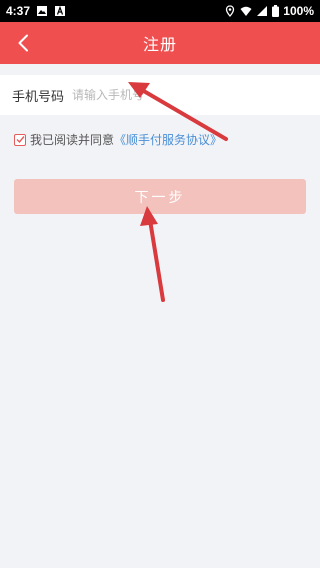 Image resolution: width=320 pixels, height=568 pixels. I want to click on chevron-left-icon, so click(23, 43).